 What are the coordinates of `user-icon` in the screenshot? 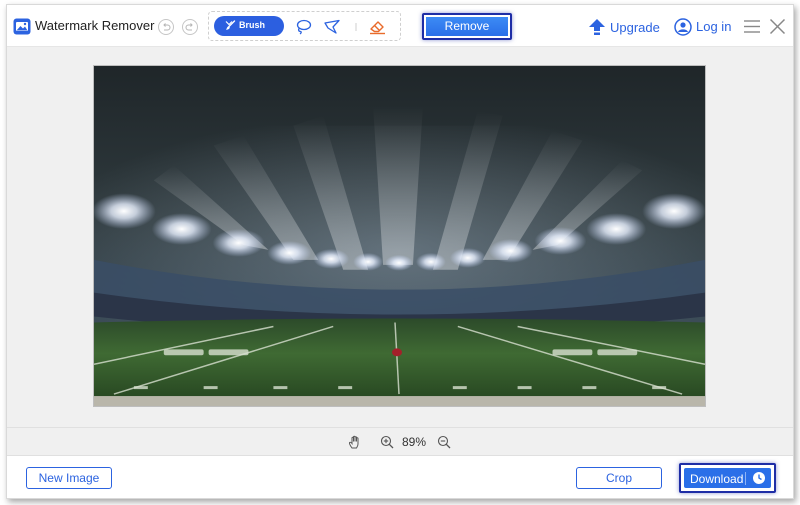 It's located at (683, 27).